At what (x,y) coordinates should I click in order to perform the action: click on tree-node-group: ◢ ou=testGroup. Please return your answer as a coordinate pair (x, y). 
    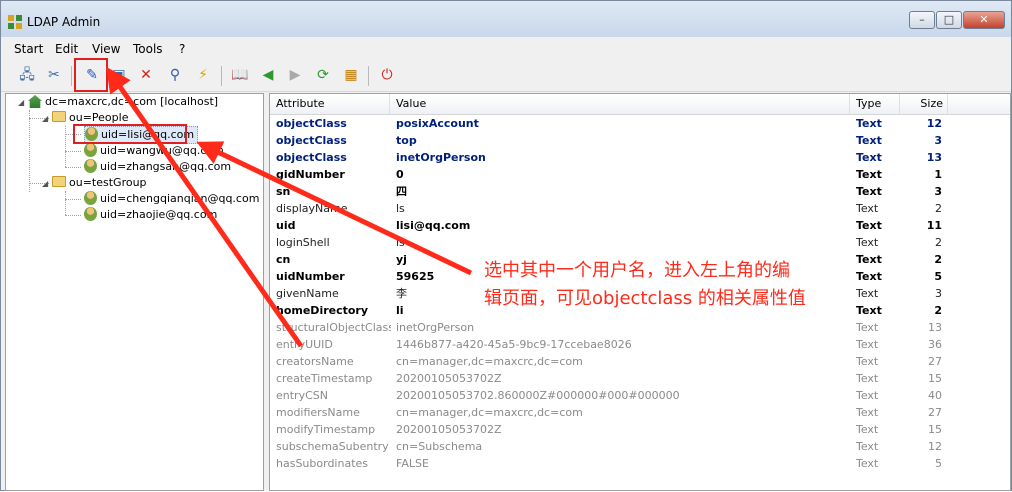
    Looking at the image, I should click on (94, 183).